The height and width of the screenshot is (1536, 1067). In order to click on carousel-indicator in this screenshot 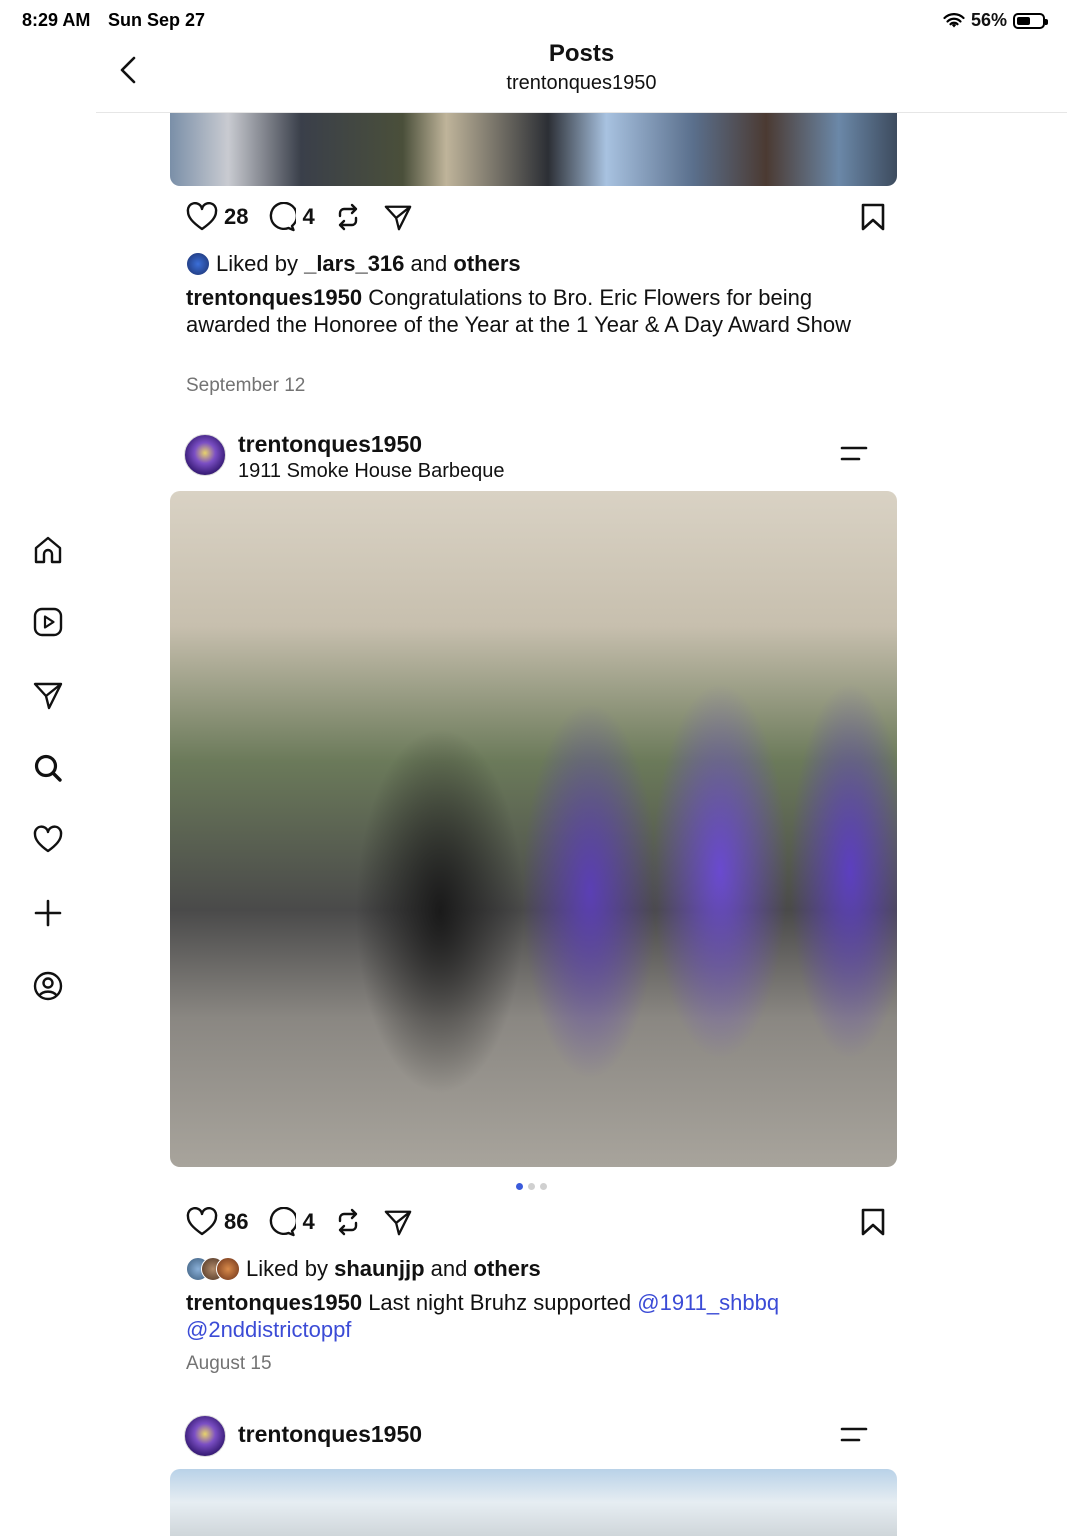, I will do `click(531, 1186)`.